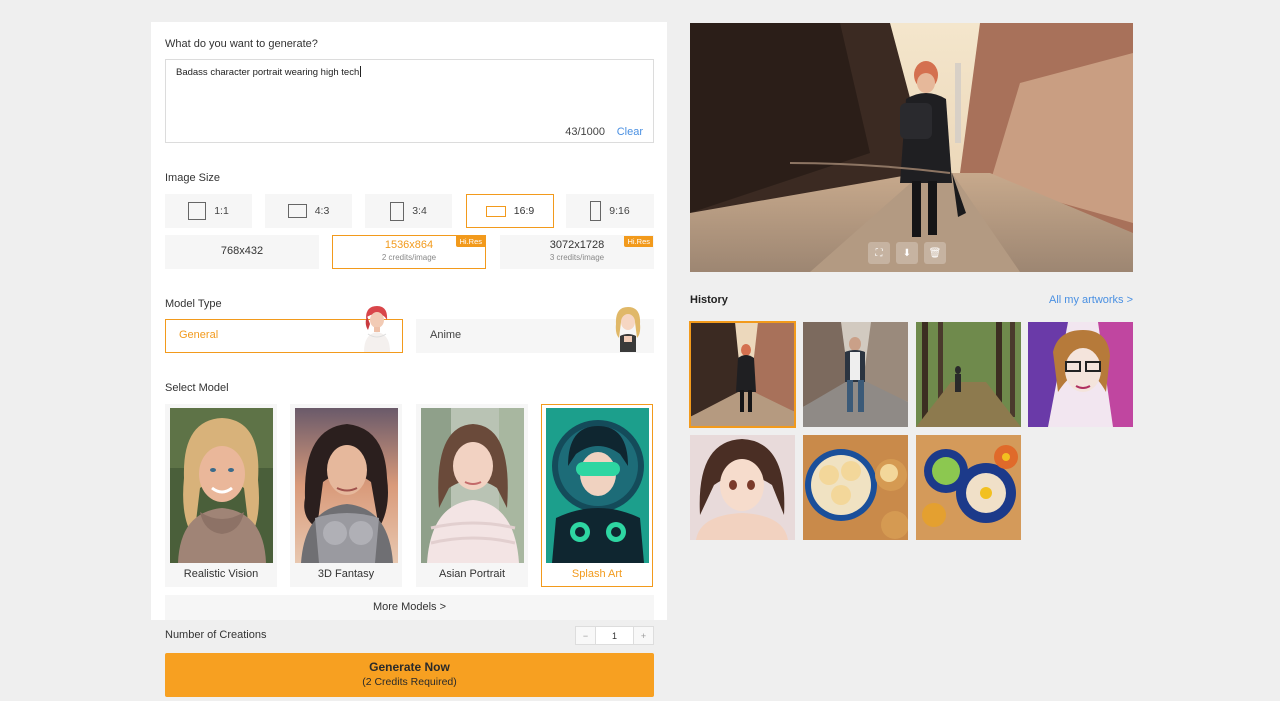  Describe the element at coordinates (577, 257) in the screenshot. I see `resolution-credits: 3 credits/image` at that location.